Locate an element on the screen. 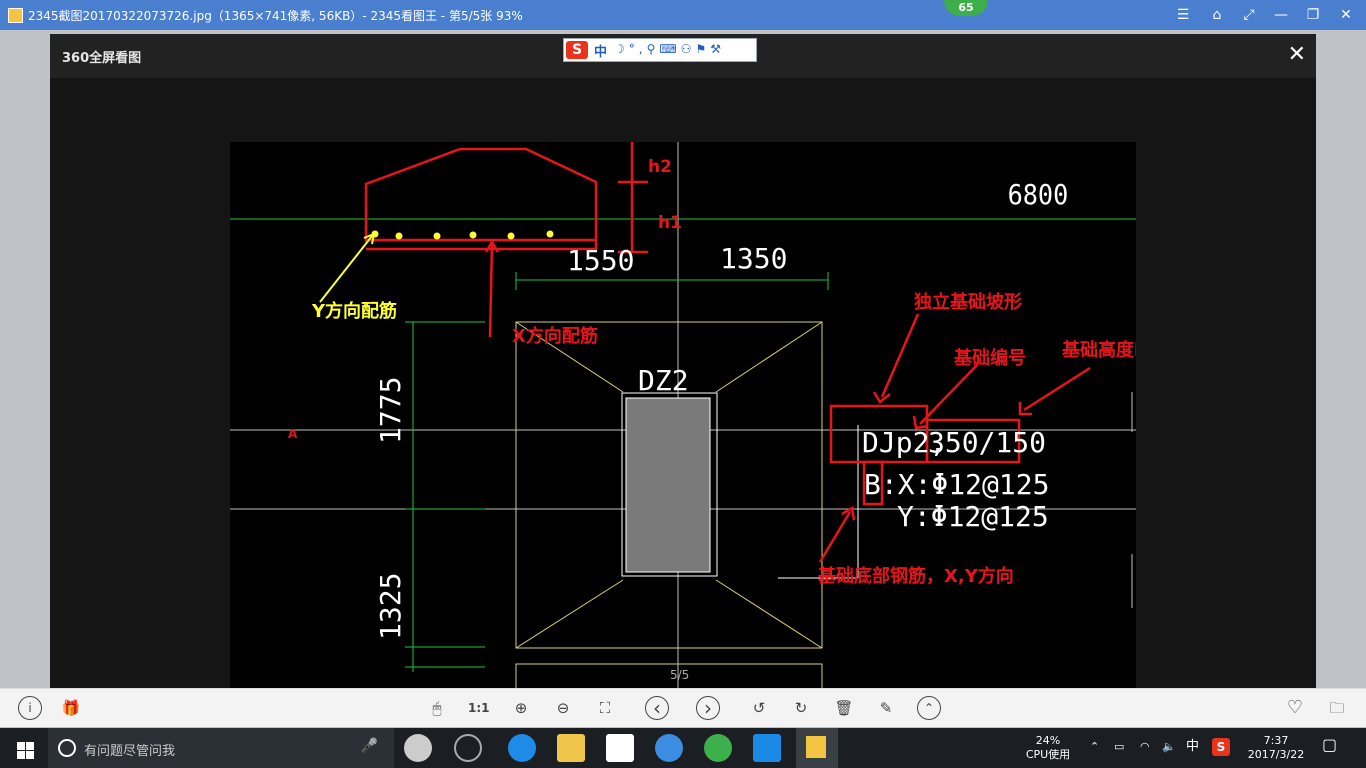 The height and width of the screenshot is (768, 1366). zoom-in-icon: ⊕ is located at coordinates (521, 708).